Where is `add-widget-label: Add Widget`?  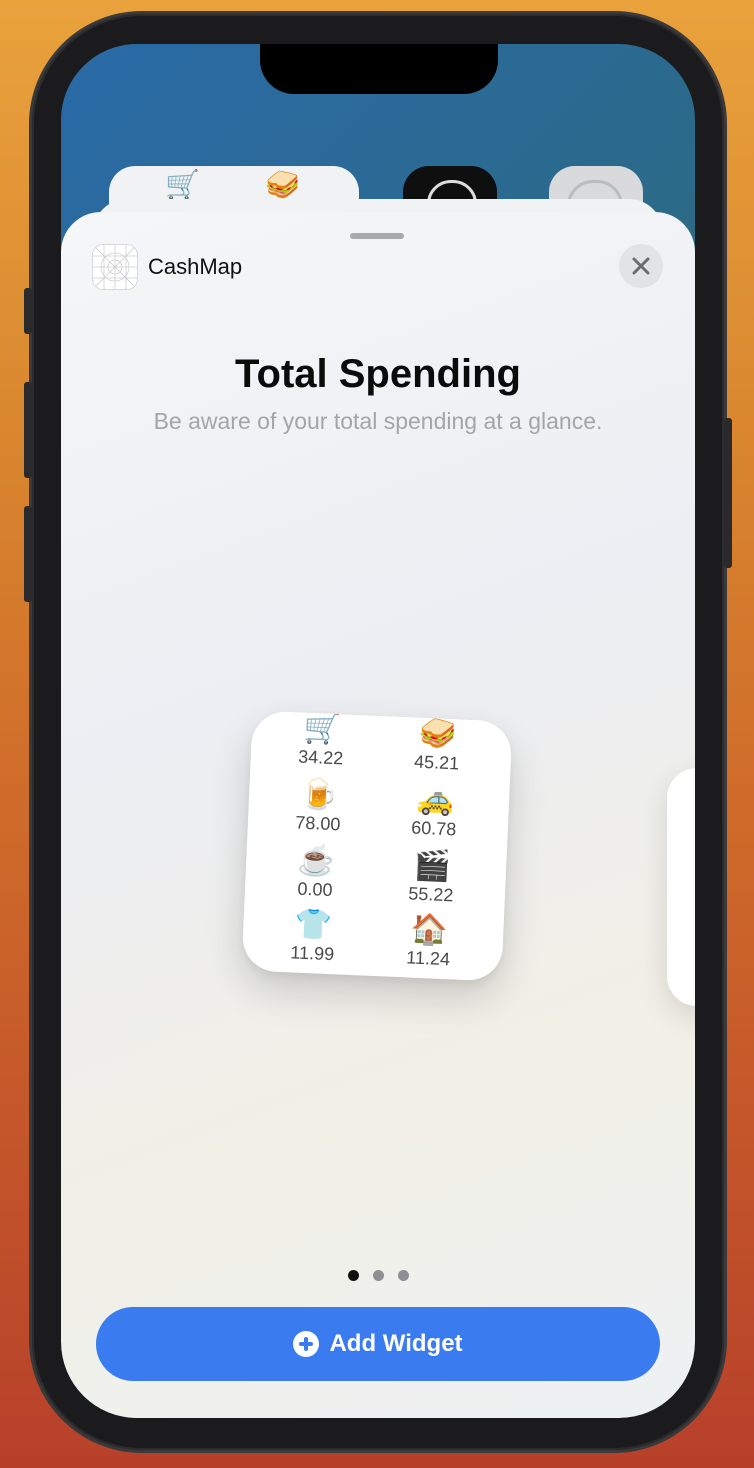
add-widget-label: Add Widget is located at coordinates (396, 1343).